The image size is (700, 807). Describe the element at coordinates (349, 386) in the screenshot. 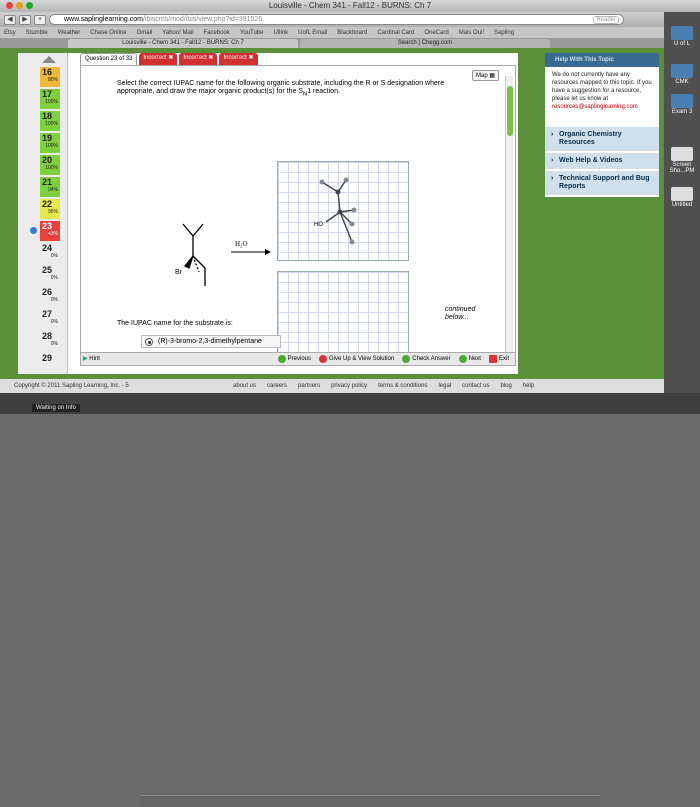

I see `footer-link: privacy policy` at that location.